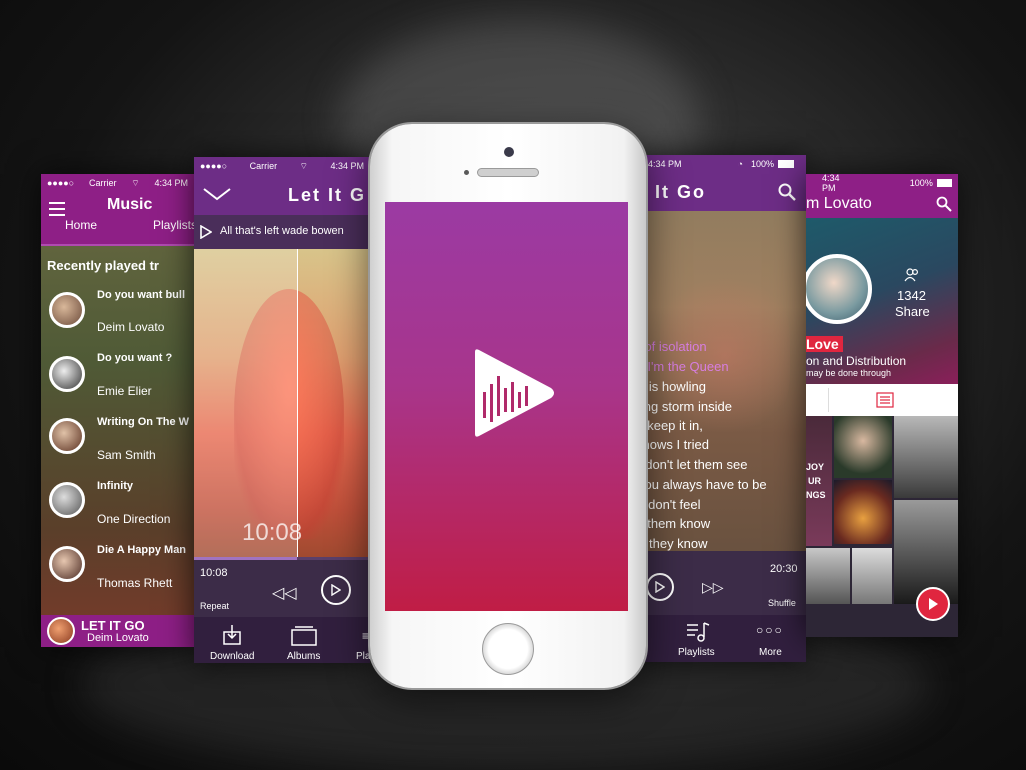  What do you see at coordinates (214, 573) in the screenshot?
I see `elapsed-time: 10:08` at bounding box center [214, 573].